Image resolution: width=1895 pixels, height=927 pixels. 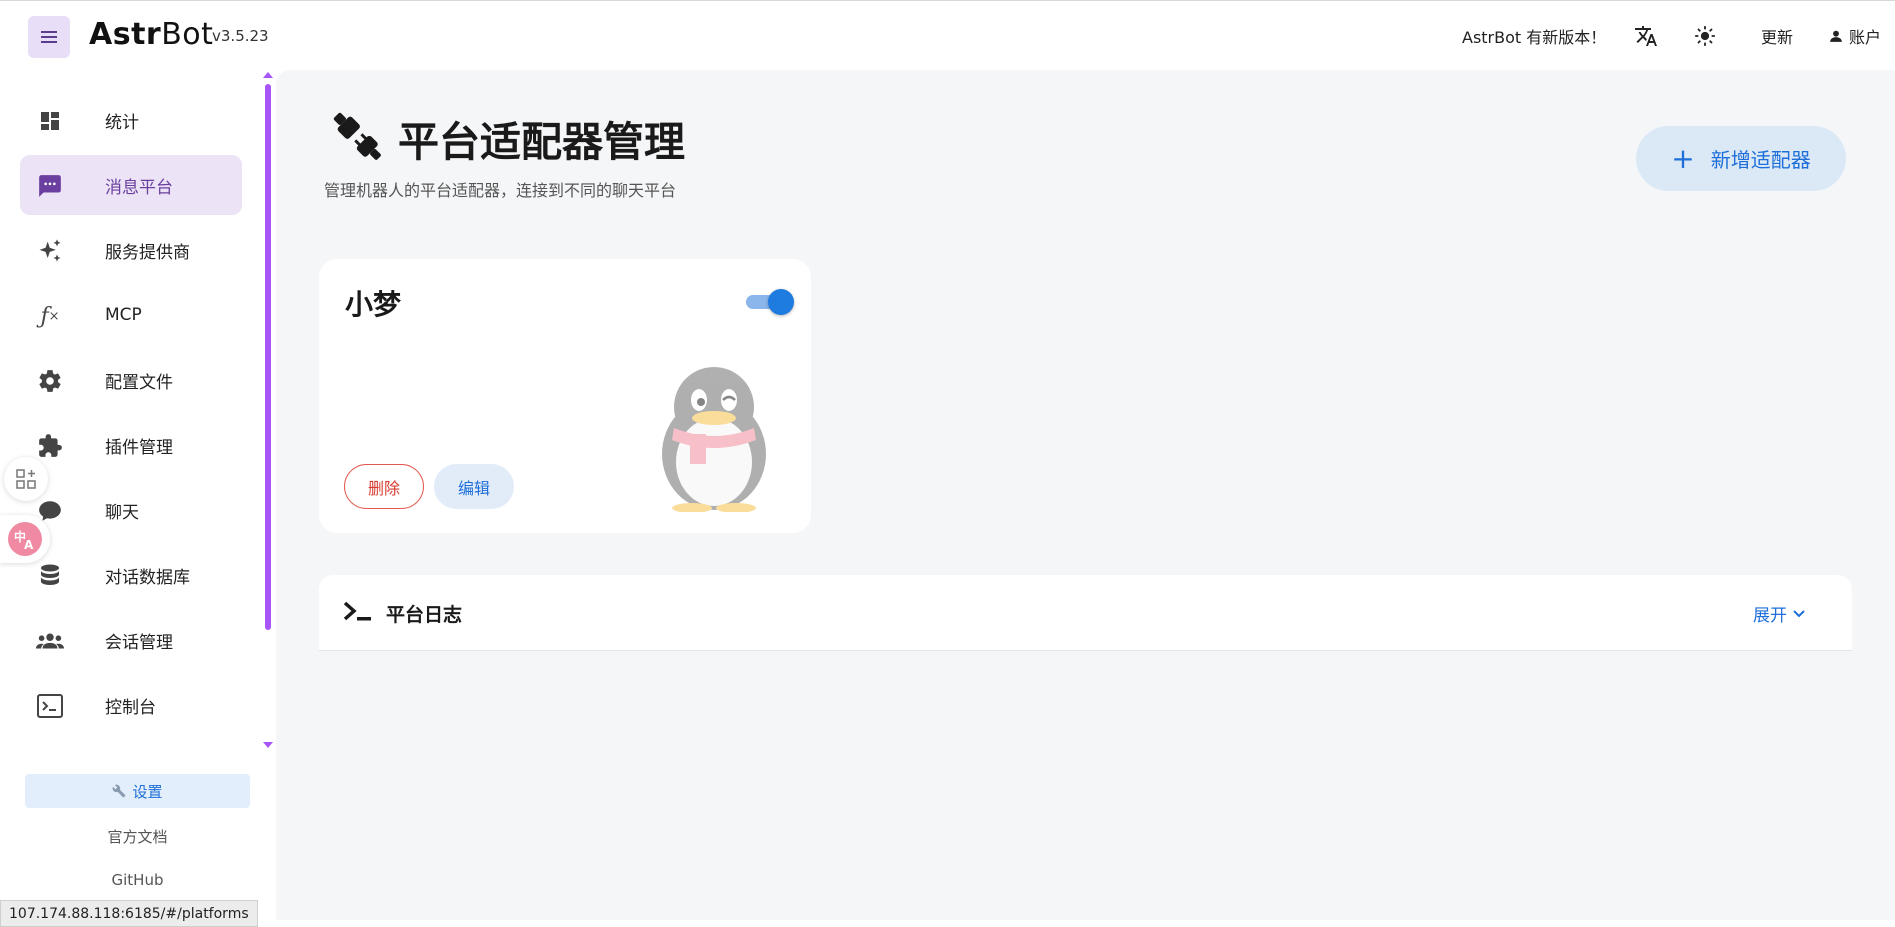 What do you see at coordinates (1770, 616) in the screenshot?
I see `expand-label: 展开` at bounding box center [1770, 616].